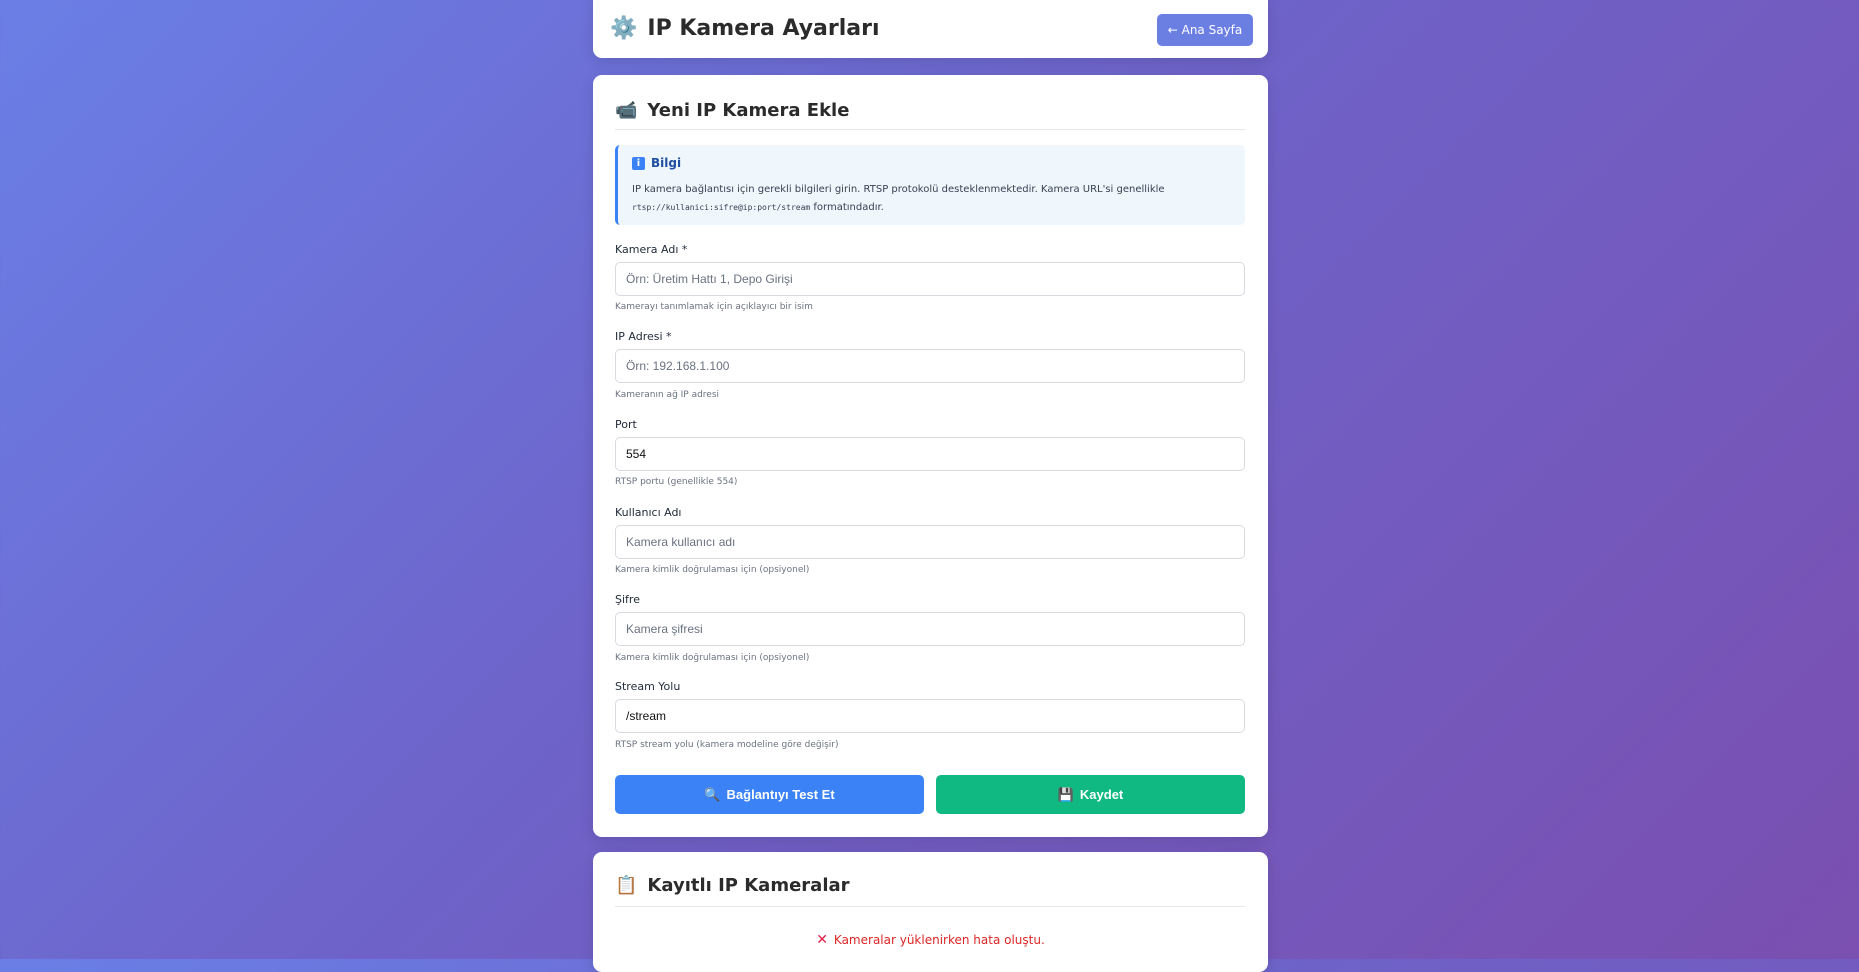 This screenshot has height=972, width=1859. I want to click on gear-icon: ⚙️, so click(624, 28).